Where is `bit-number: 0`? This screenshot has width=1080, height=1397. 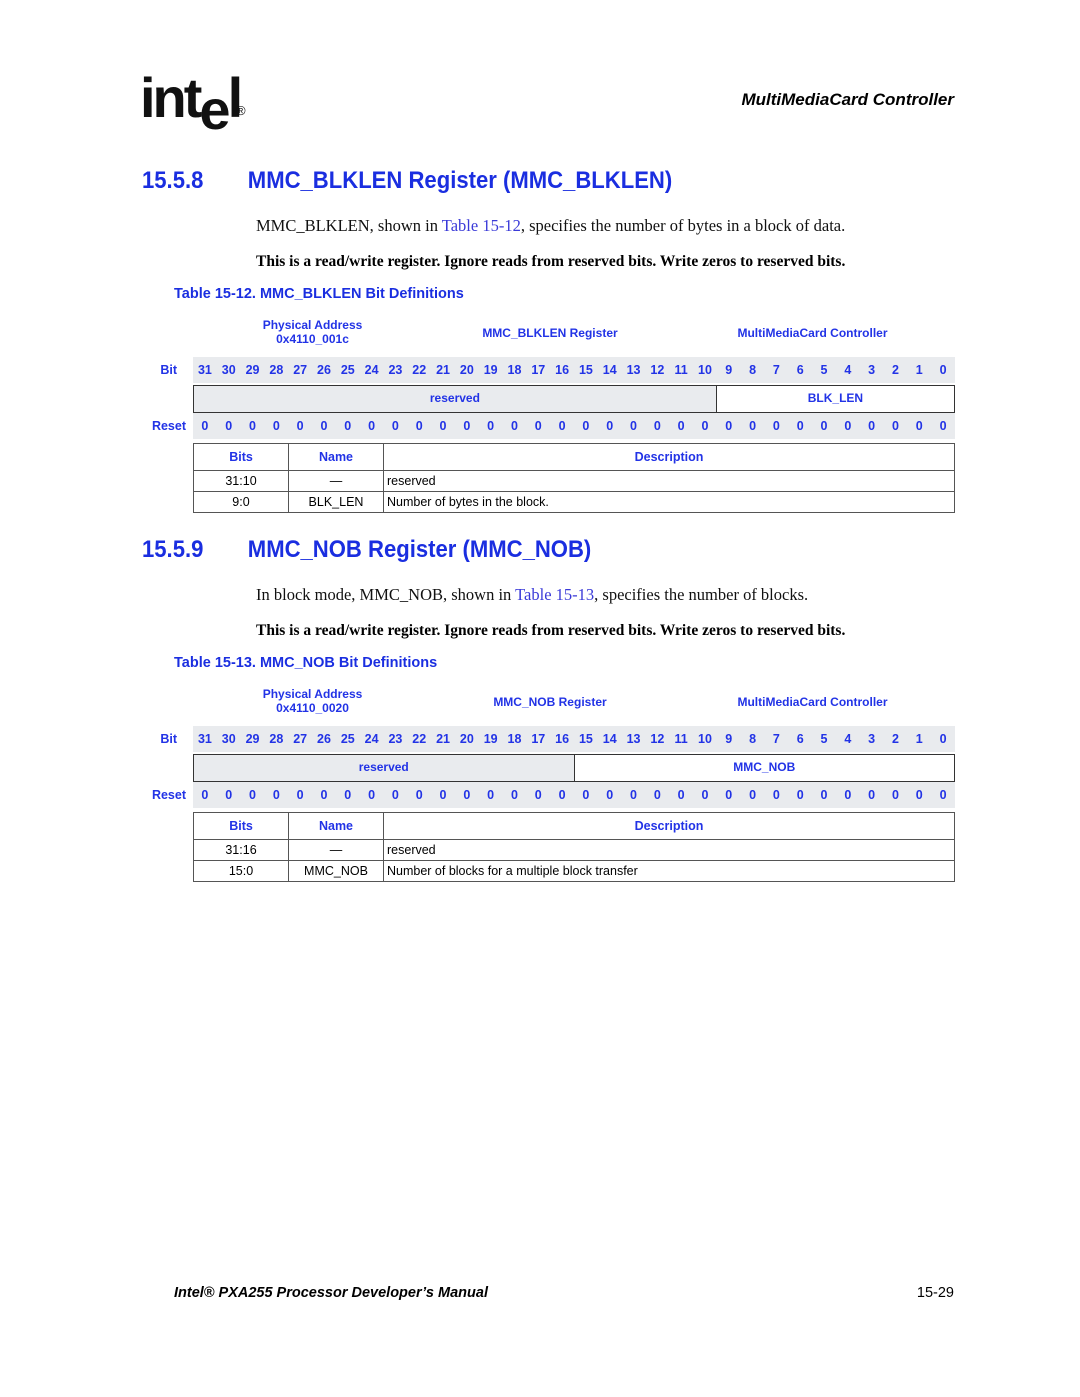
bit-number: 0 is located at coordinates (943, 739).